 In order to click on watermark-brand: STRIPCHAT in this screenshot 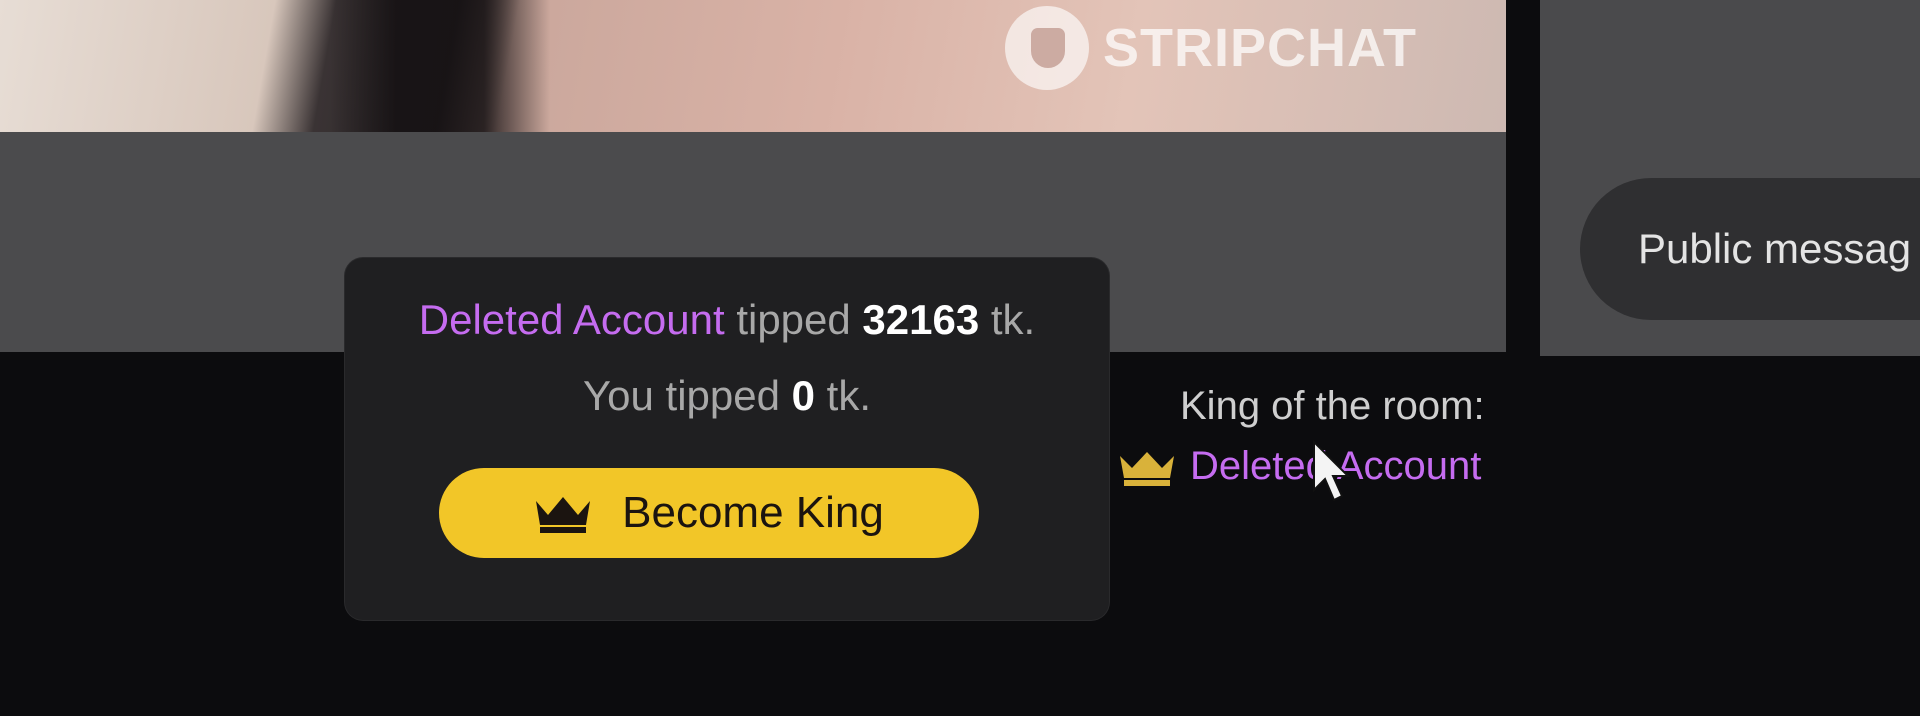, I will do `click(1260, 48)`.